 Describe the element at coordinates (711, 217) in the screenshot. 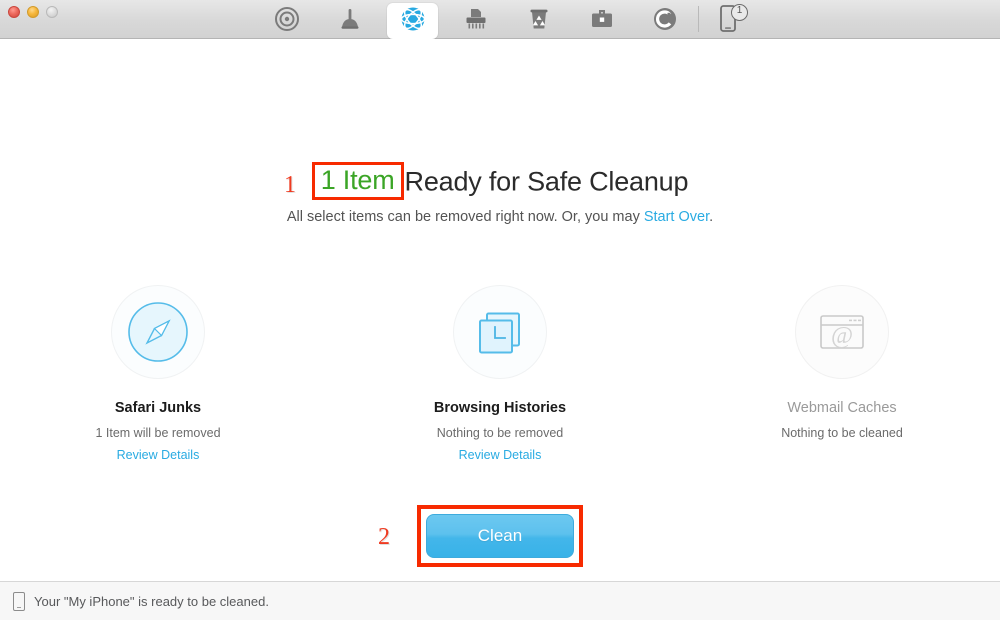

I see `subtitle-end: .` at that location.